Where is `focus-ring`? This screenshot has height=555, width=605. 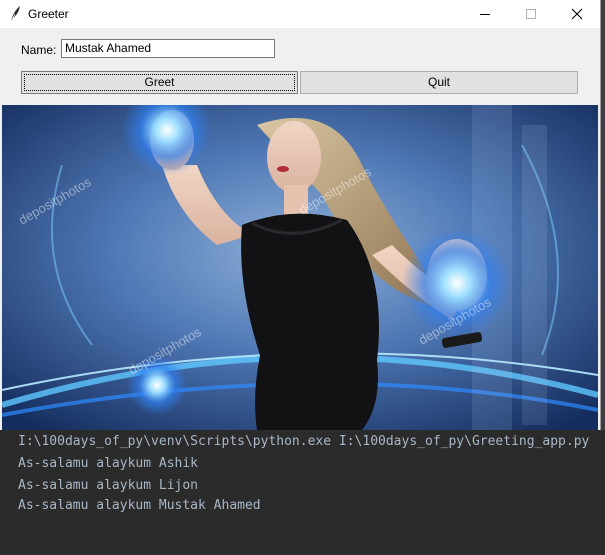
focus-ring is located at coordinates (159, 82).